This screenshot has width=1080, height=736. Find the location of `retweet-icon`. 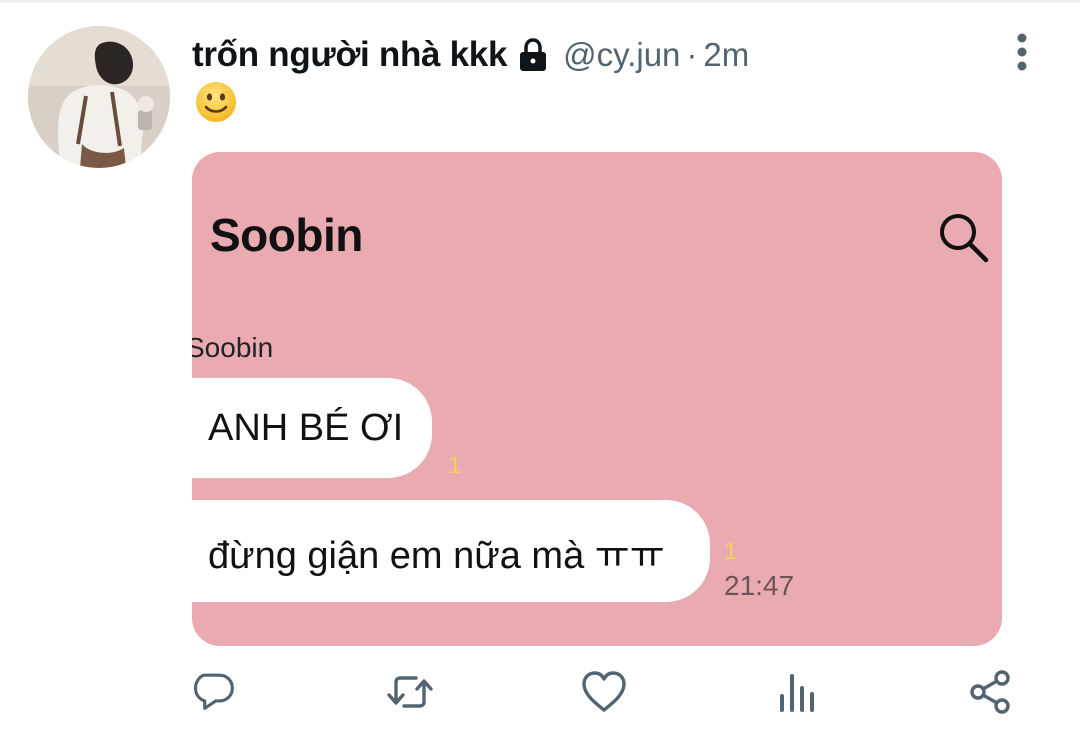

retweet-icon is located at coordinates (410, 692).